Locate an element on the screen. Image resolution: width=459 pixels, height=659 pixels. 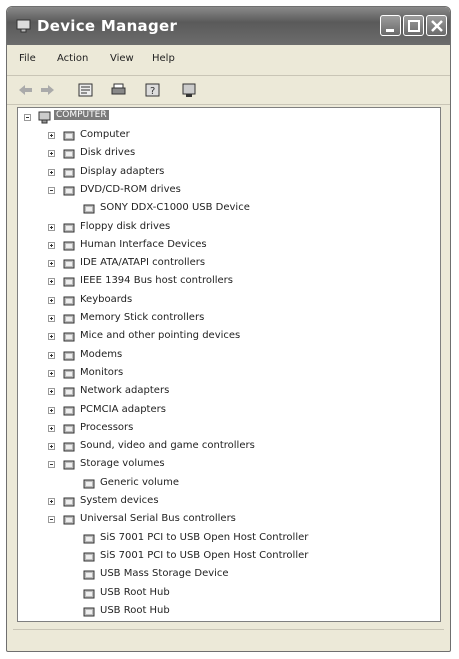
disk-drive-icon is located at coordinates (69, 154).